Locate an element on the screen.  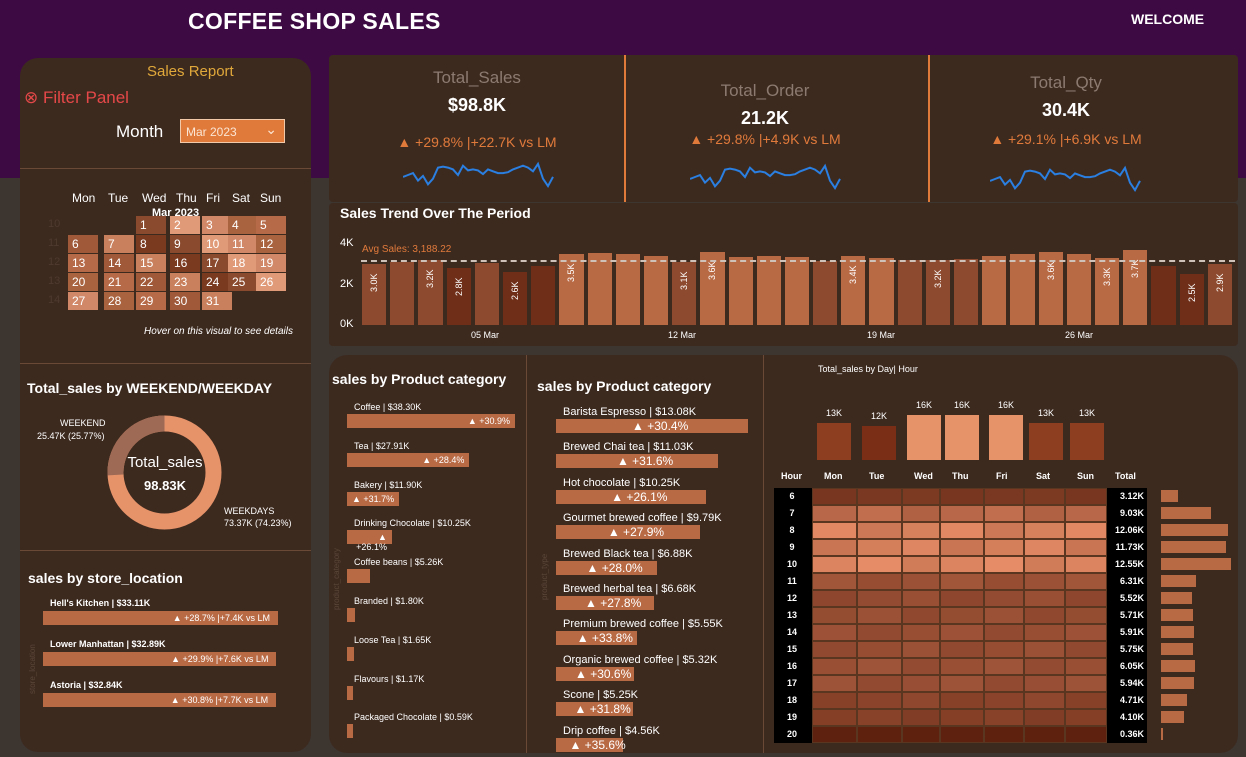
calendar-day: 26 is located at coordinates (271, 282).